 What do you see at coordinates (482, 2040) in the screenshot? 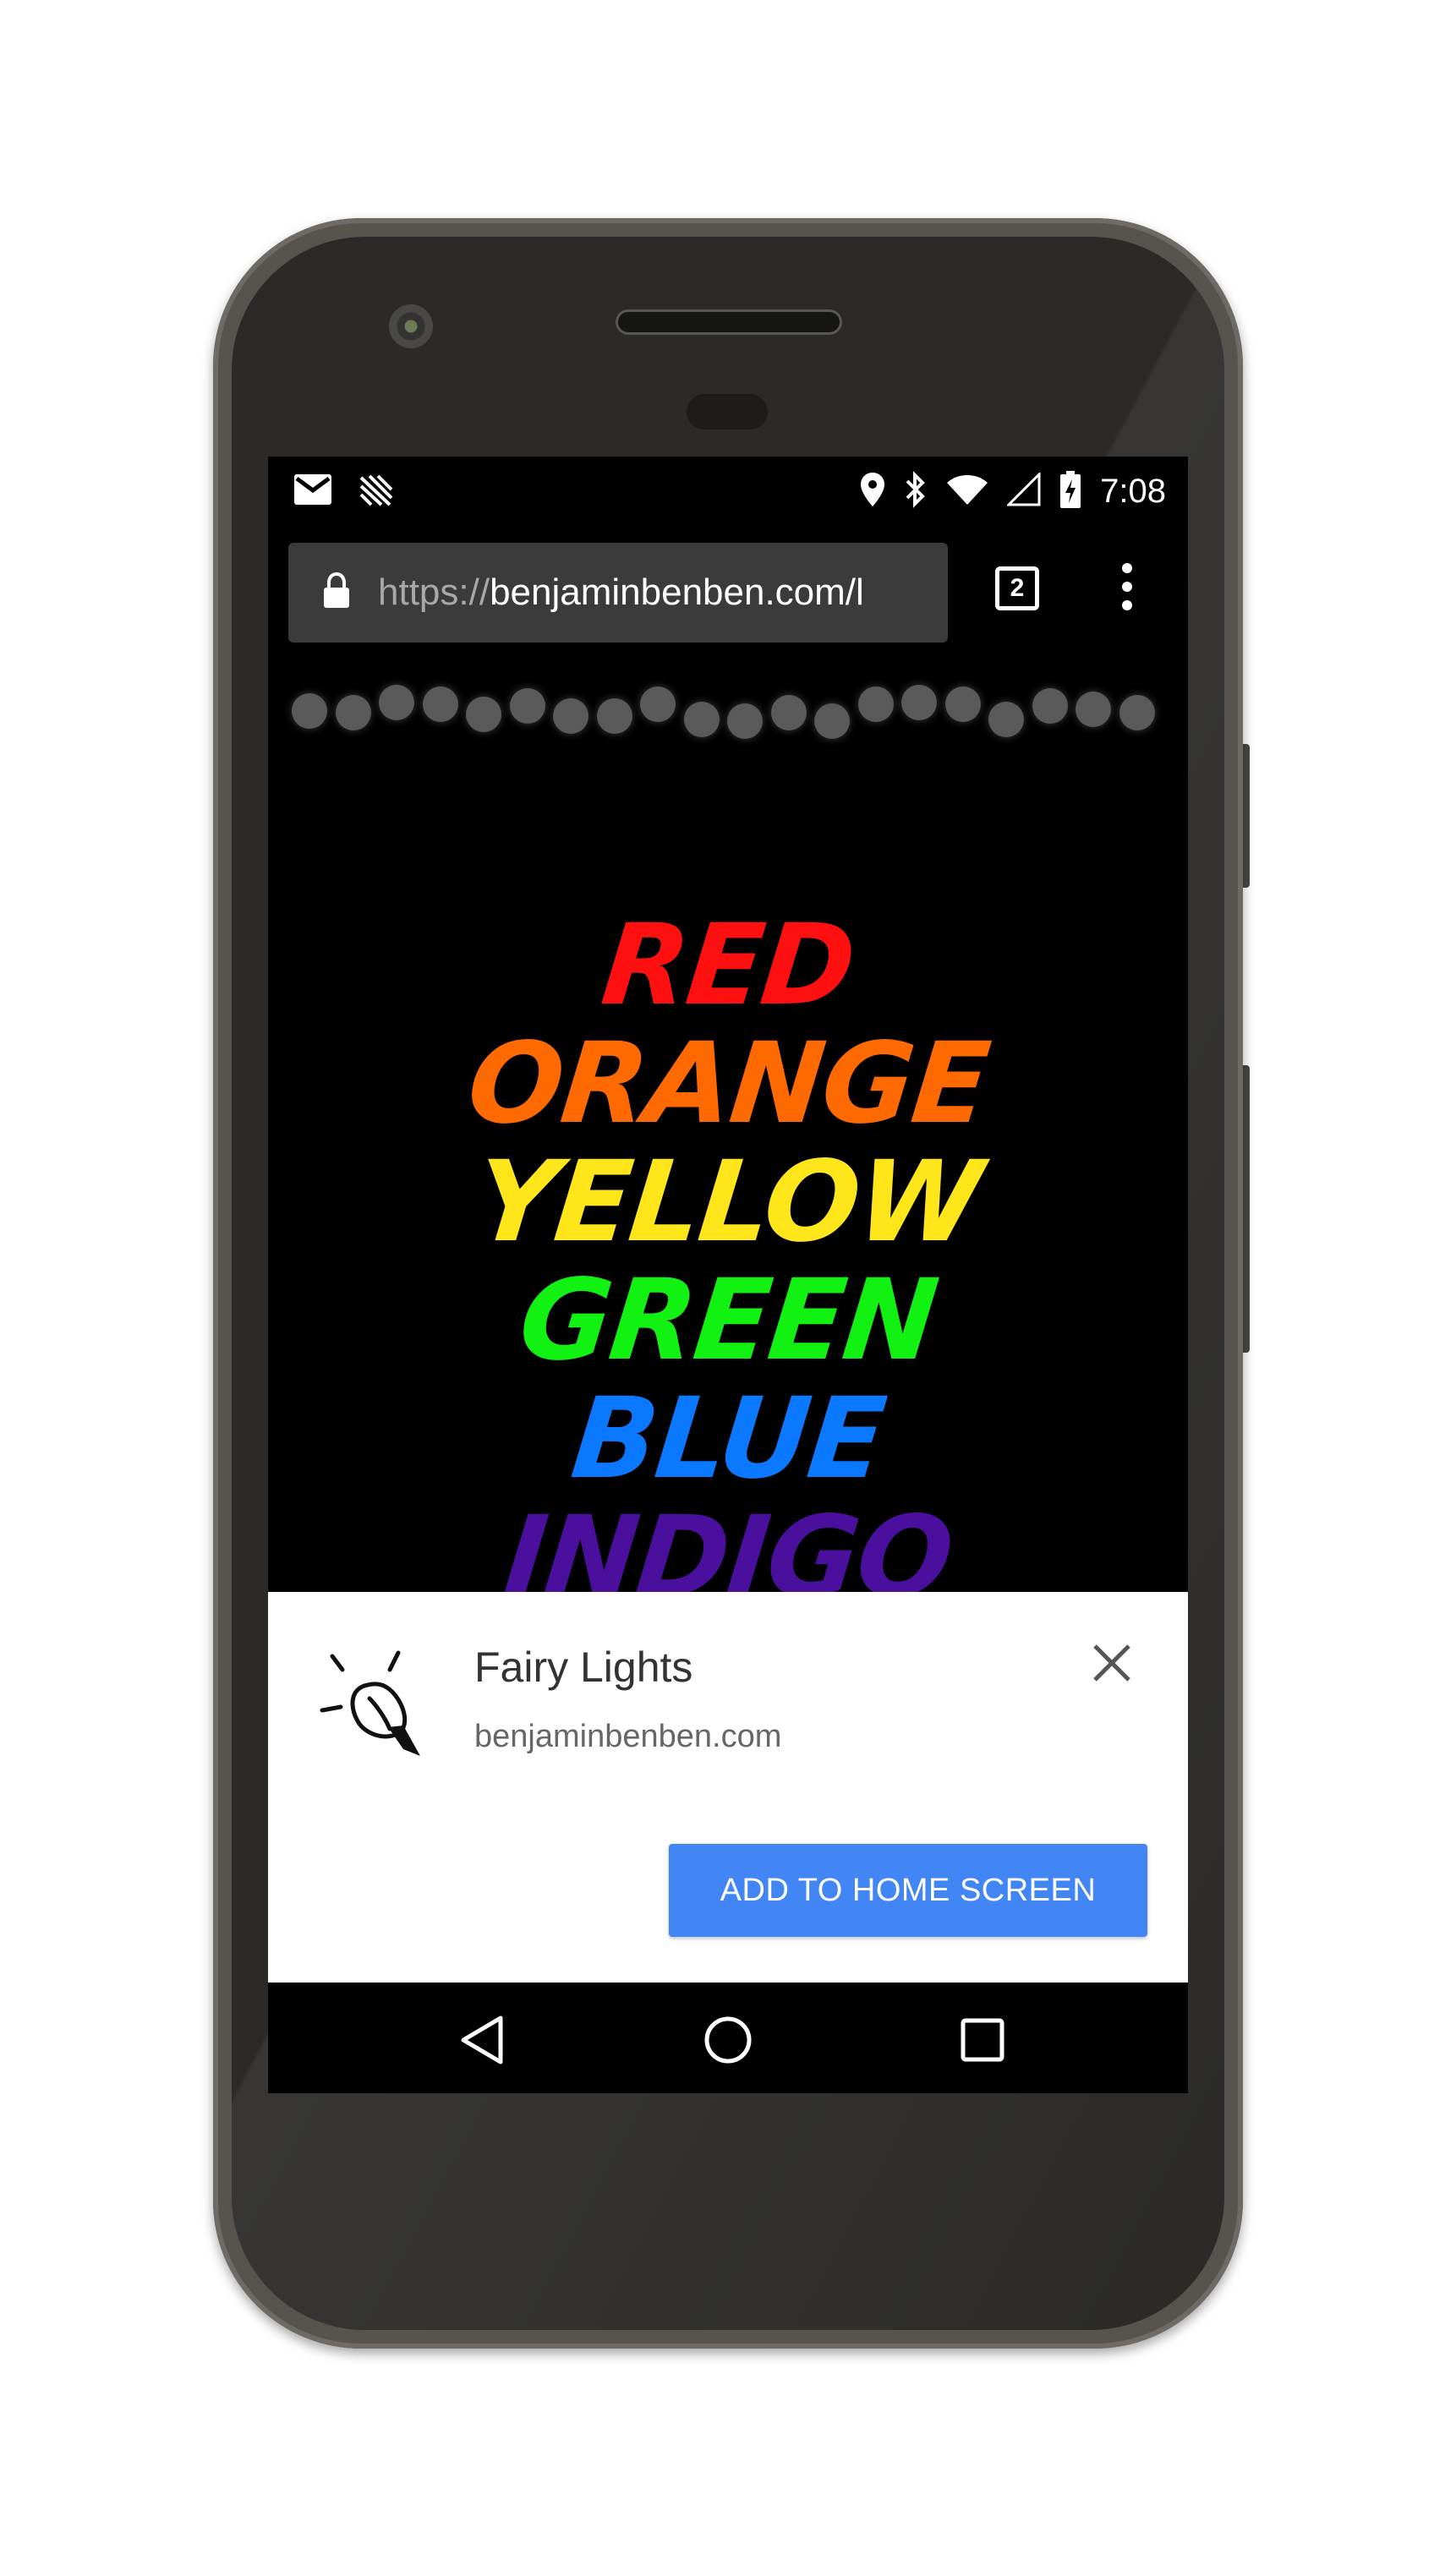
I see `back-icon` at bounding box center [482, 2040].